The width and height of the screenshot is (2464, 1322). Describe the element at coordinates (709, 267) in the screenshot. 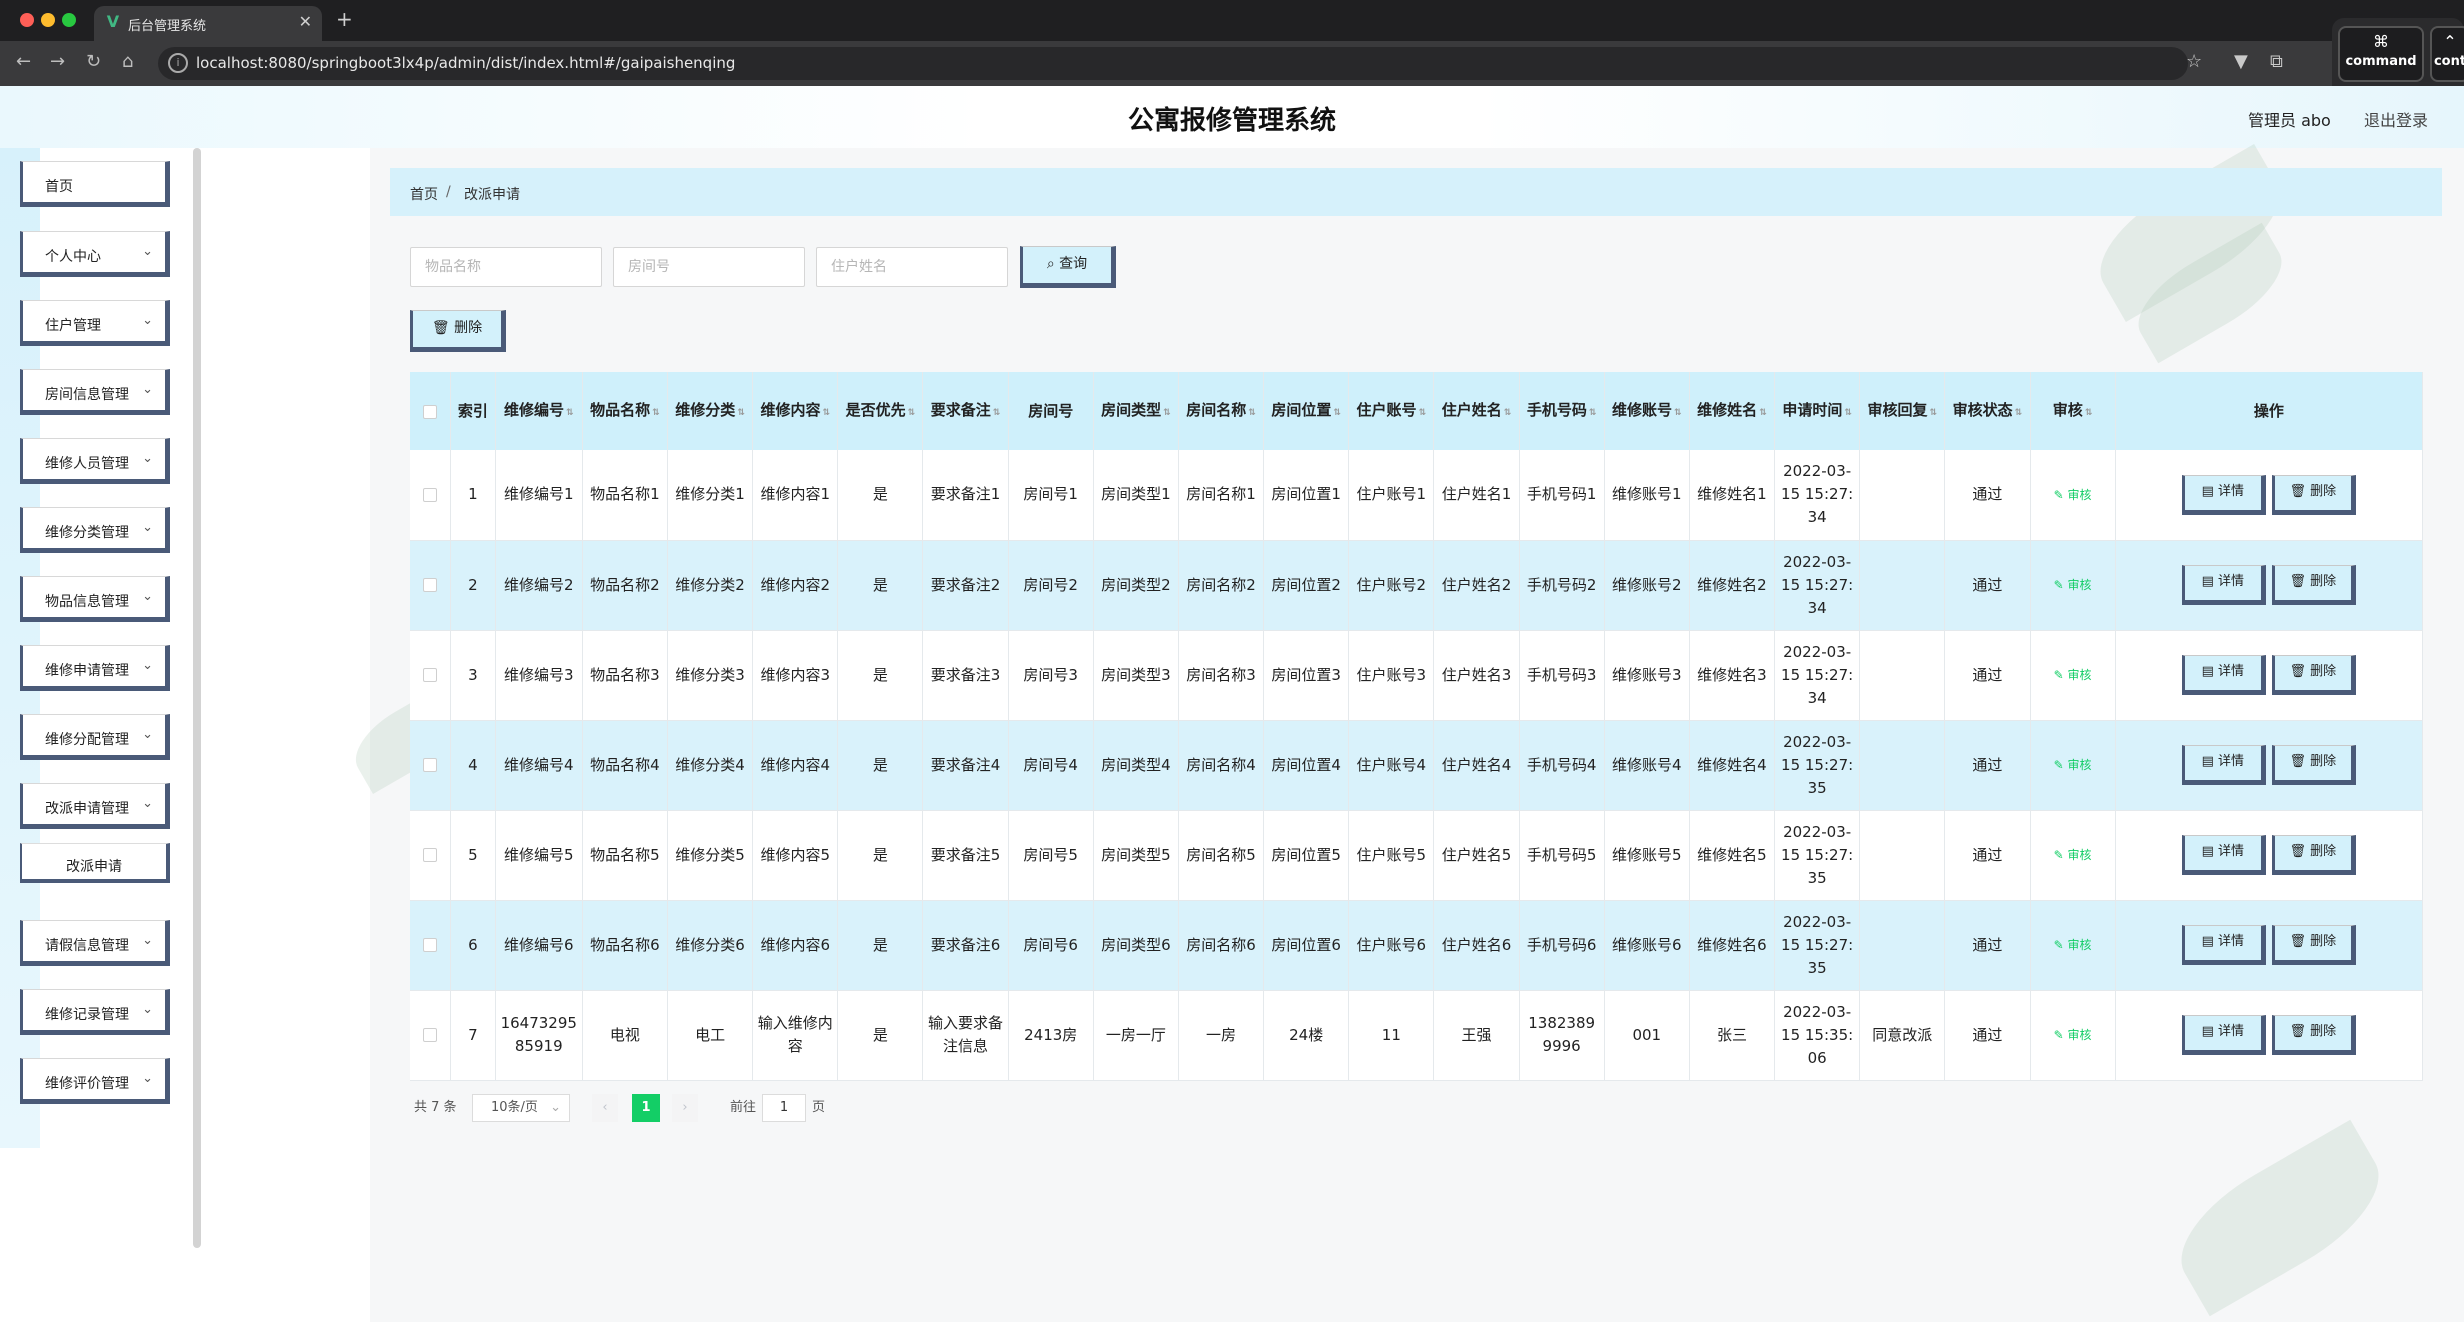

I see `room-number-input` at that location.